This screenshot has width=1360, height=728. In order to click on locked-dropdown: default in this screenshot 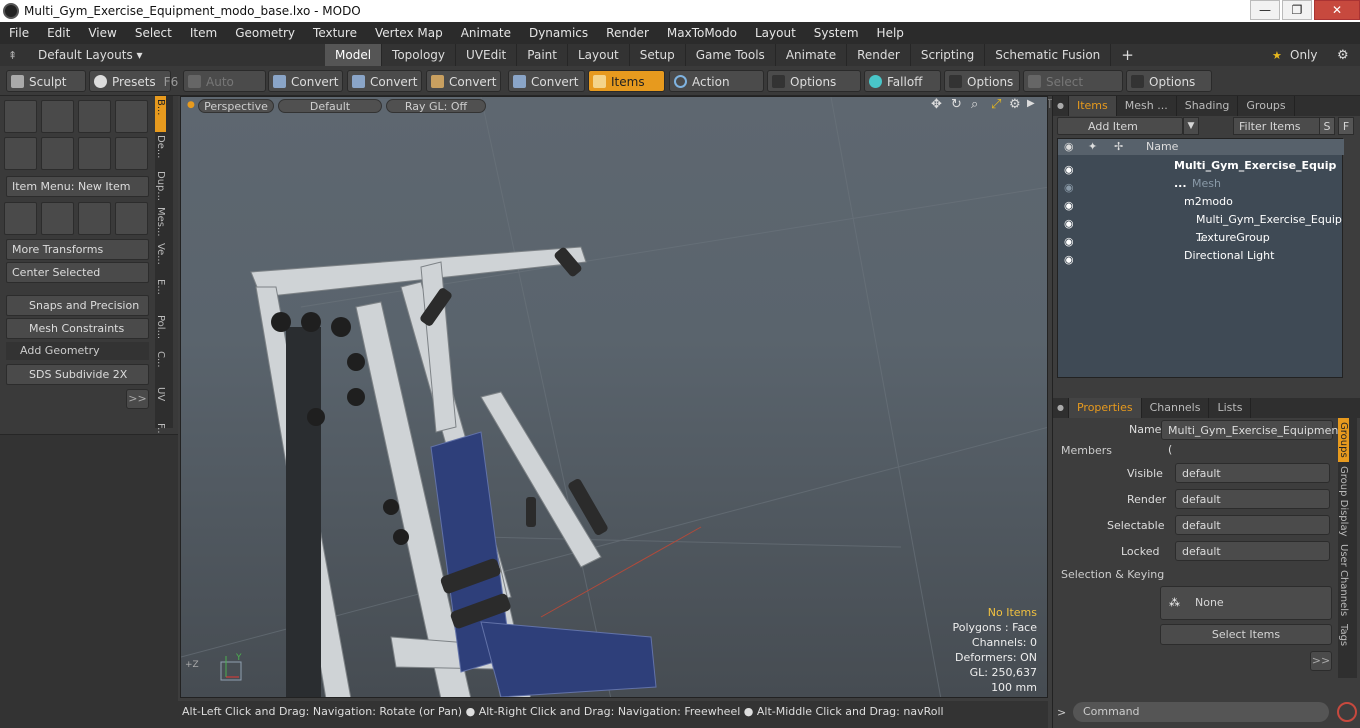, I will do `click(1252, 551)`.